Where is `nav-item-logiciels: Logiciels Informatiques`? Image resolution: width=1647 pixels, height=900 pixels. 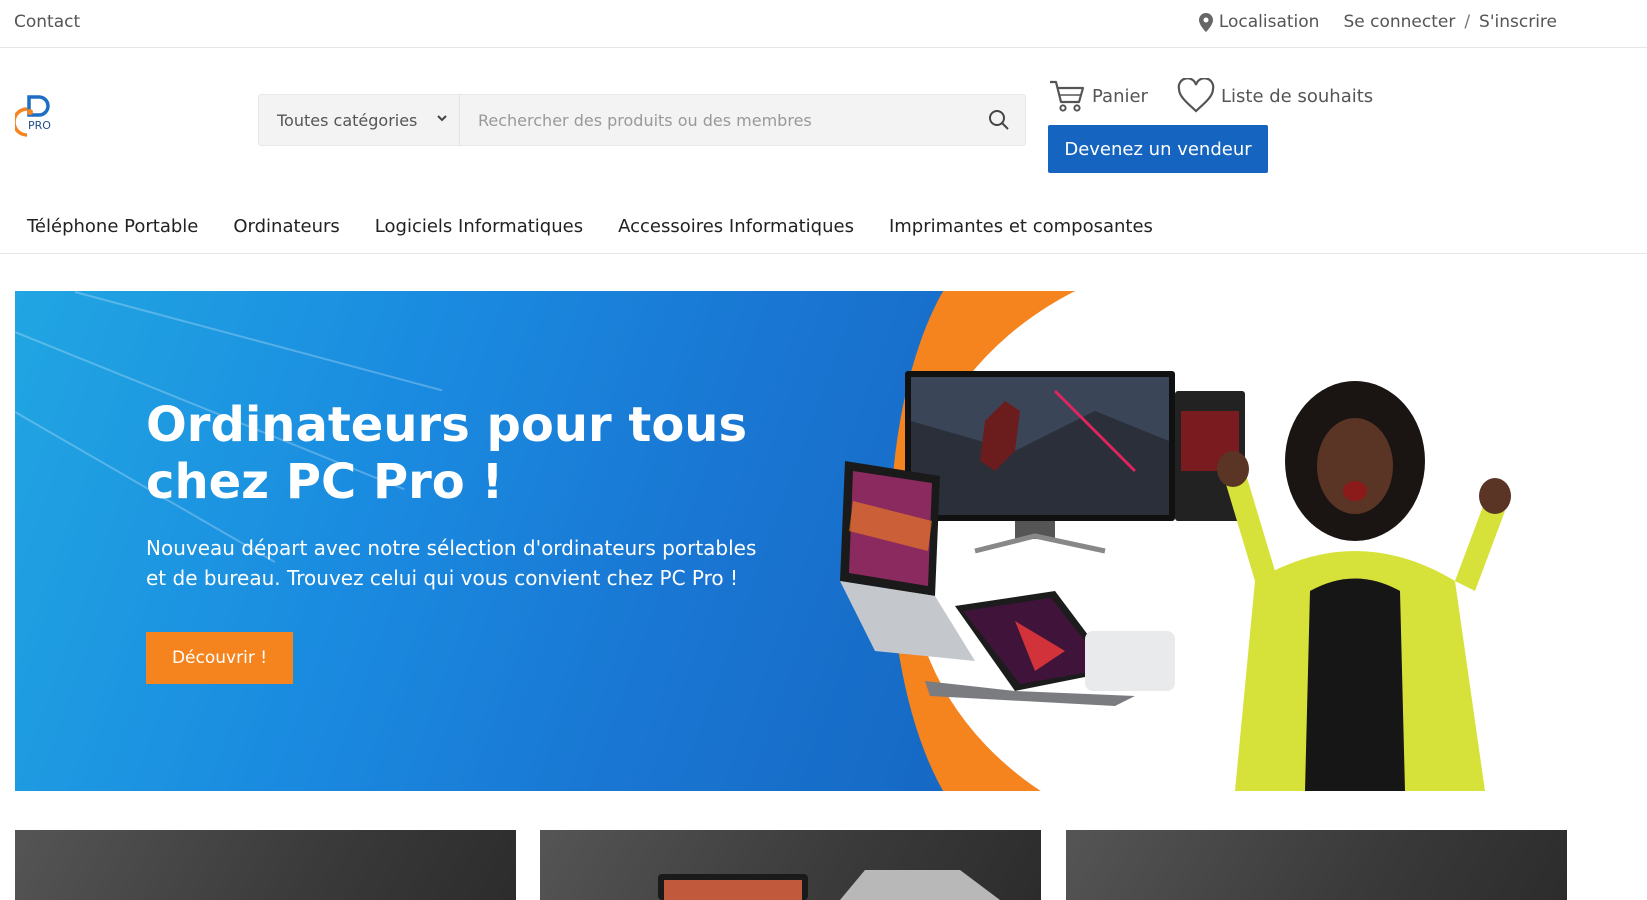 nav-item-logiciels: Logiciels Informatiques is located at coordinates (479, 226).